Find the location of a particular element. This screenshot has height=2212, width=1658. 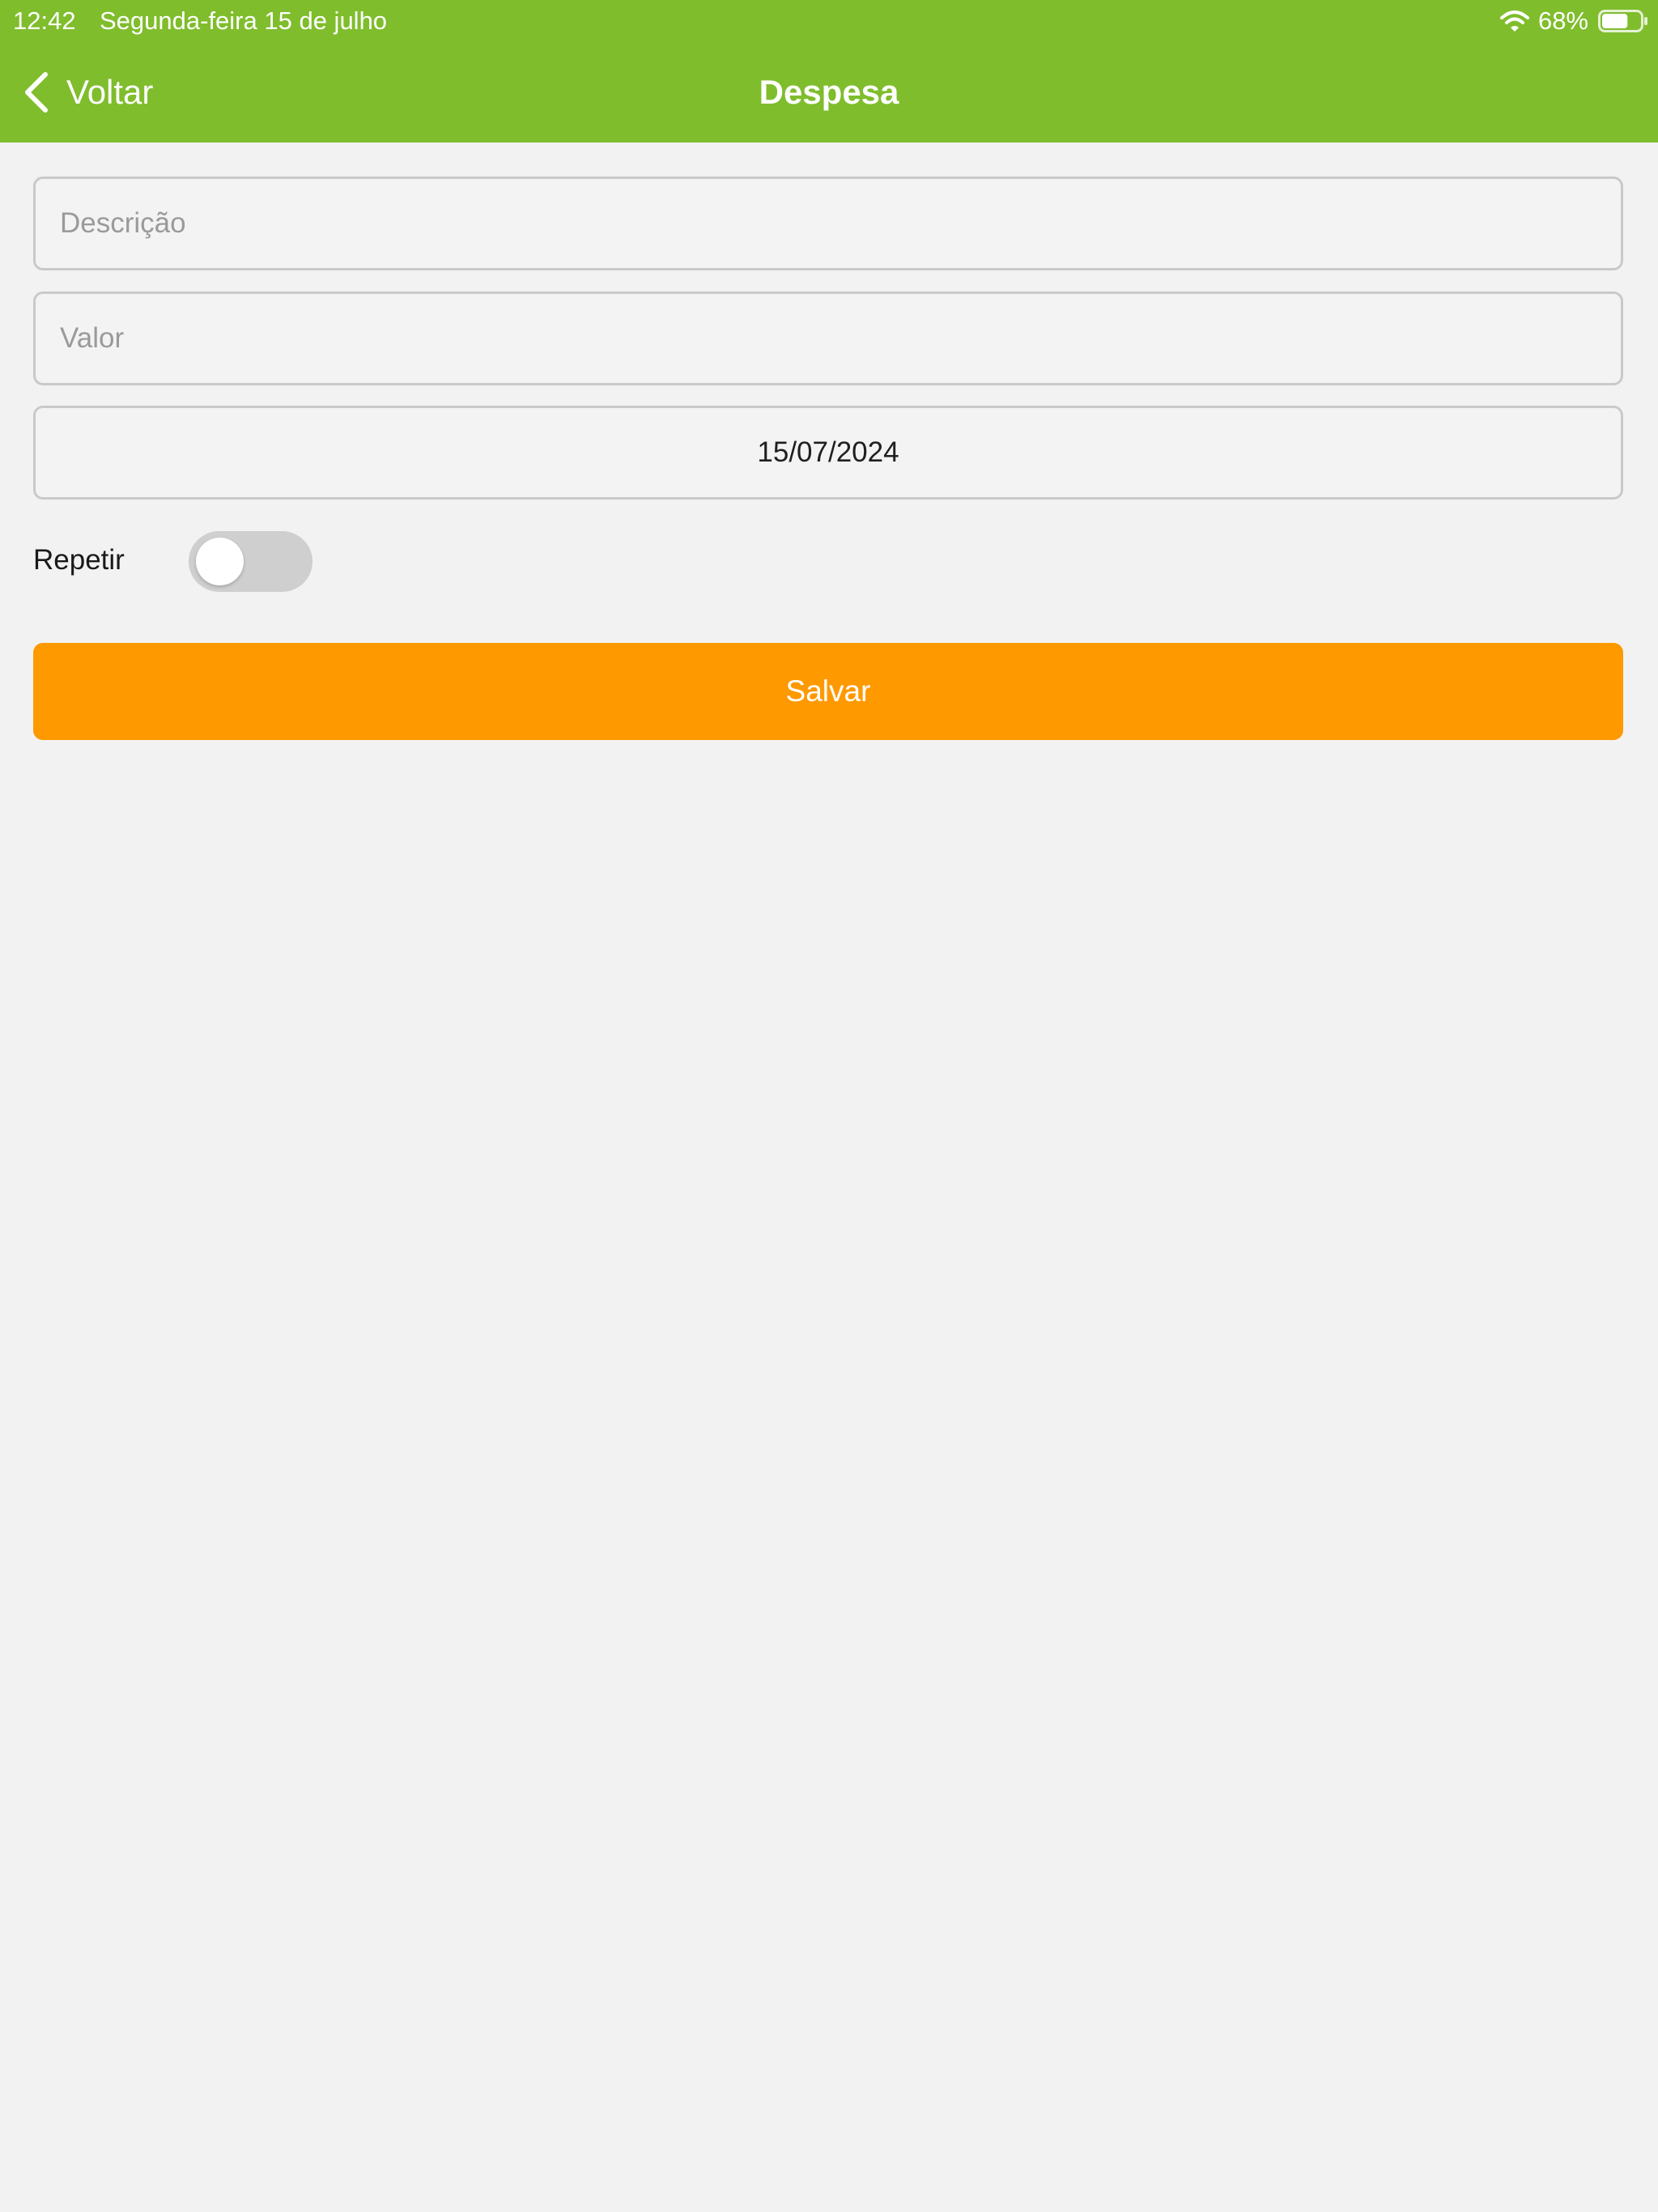

description-input is located at coordinates (828, 223).